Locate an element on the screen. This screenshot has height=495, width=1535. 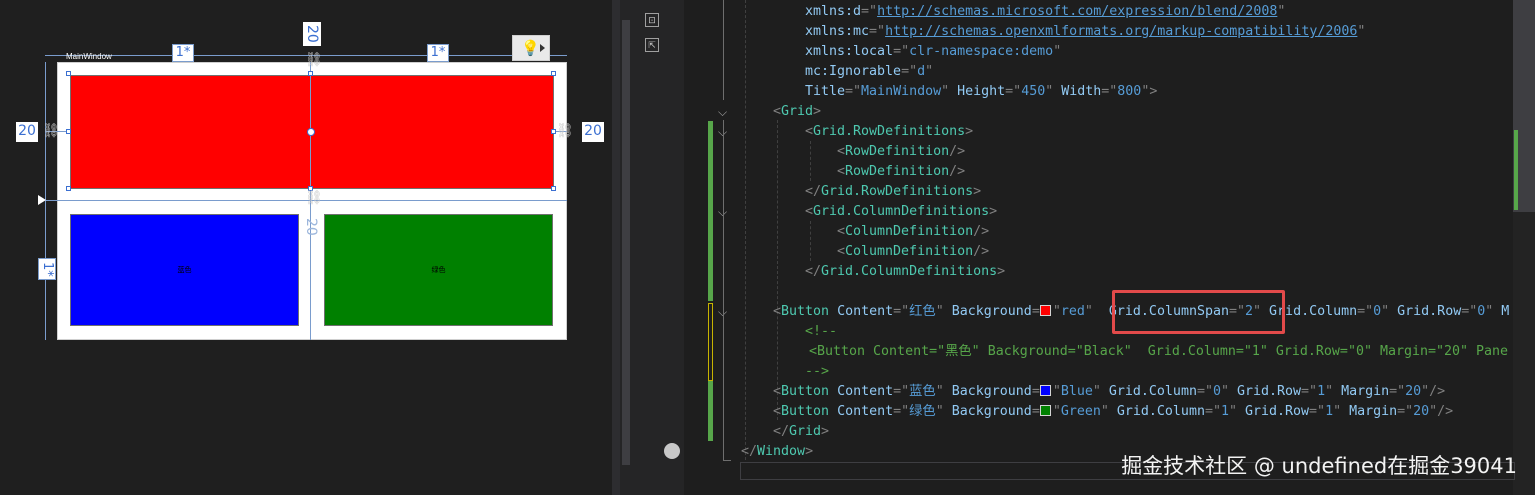
breakpoint-circle-icon is located at coordinates (672, 451).